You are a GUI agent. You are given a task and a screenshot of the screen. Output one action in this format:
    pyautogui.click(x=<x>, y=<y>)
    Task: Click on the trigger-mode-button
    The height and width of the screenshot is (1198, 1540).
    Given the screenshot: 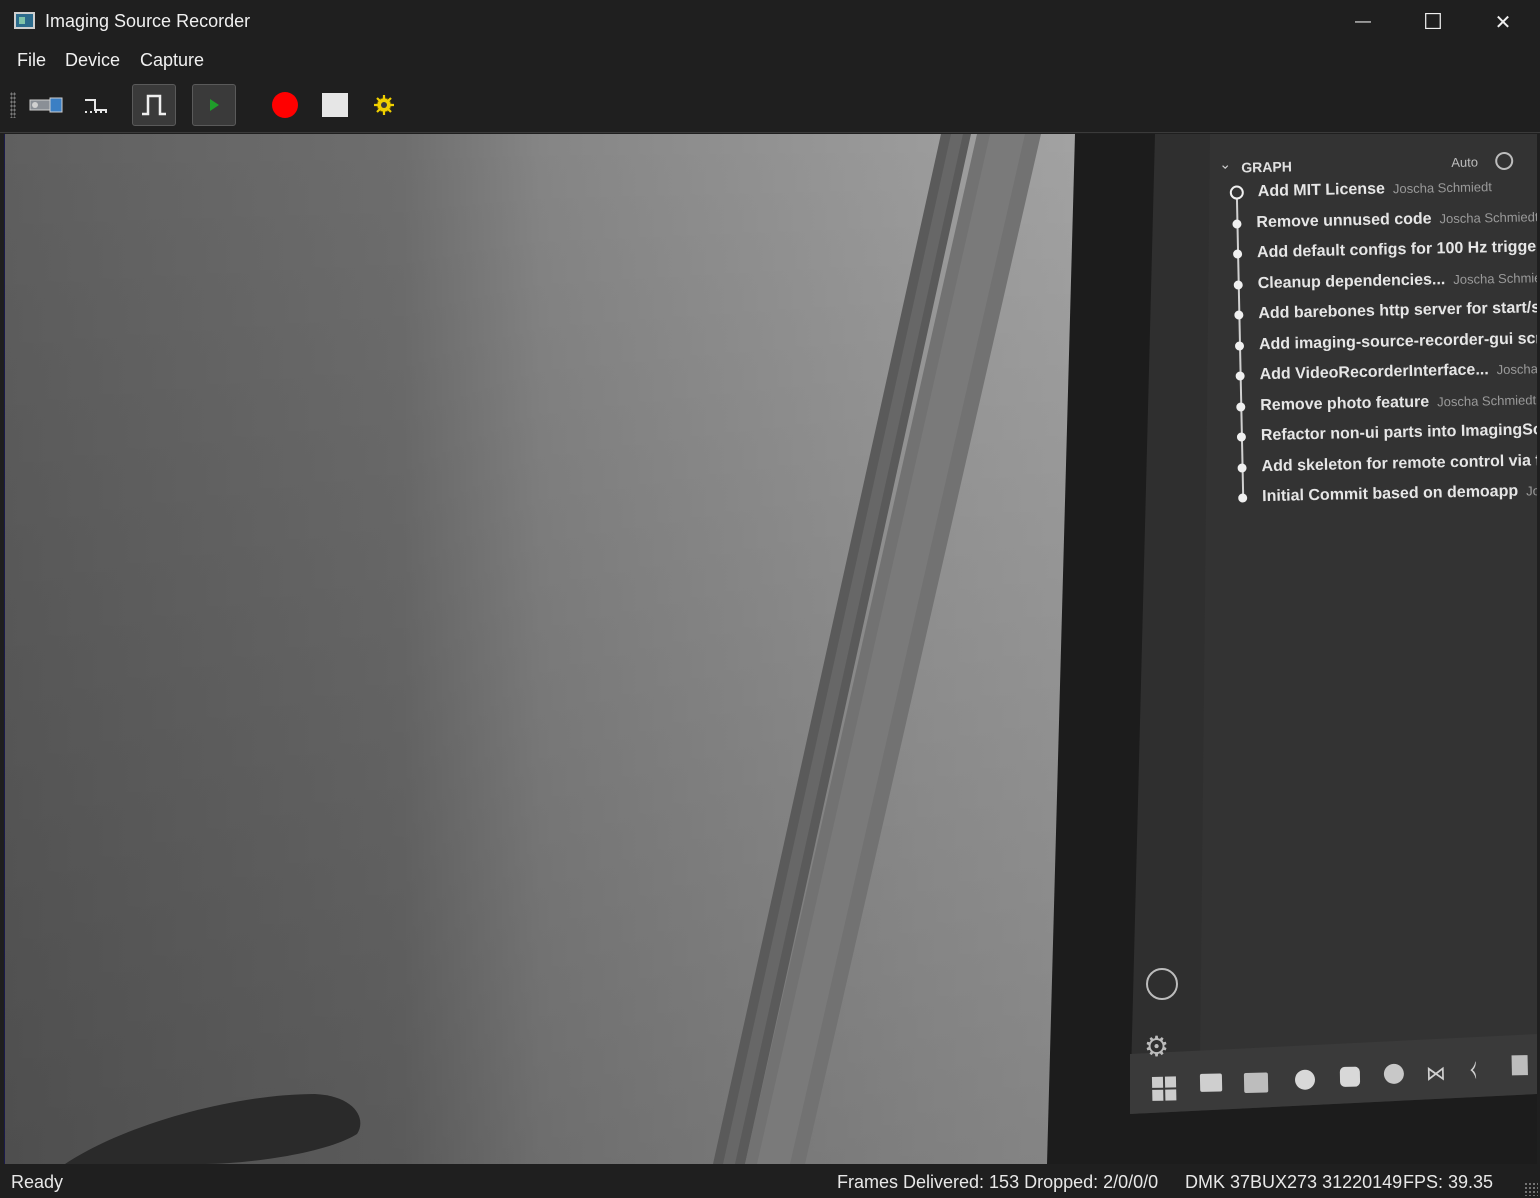 What is the action you would take?
    pyautogui.click(x=96, y=105)
    